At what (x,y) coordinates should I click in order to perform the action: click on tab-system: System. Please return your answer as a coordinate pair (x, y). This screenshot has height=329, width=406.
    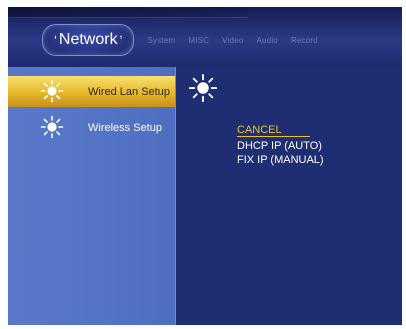
    Looking at the image, I should click on (161, 40).